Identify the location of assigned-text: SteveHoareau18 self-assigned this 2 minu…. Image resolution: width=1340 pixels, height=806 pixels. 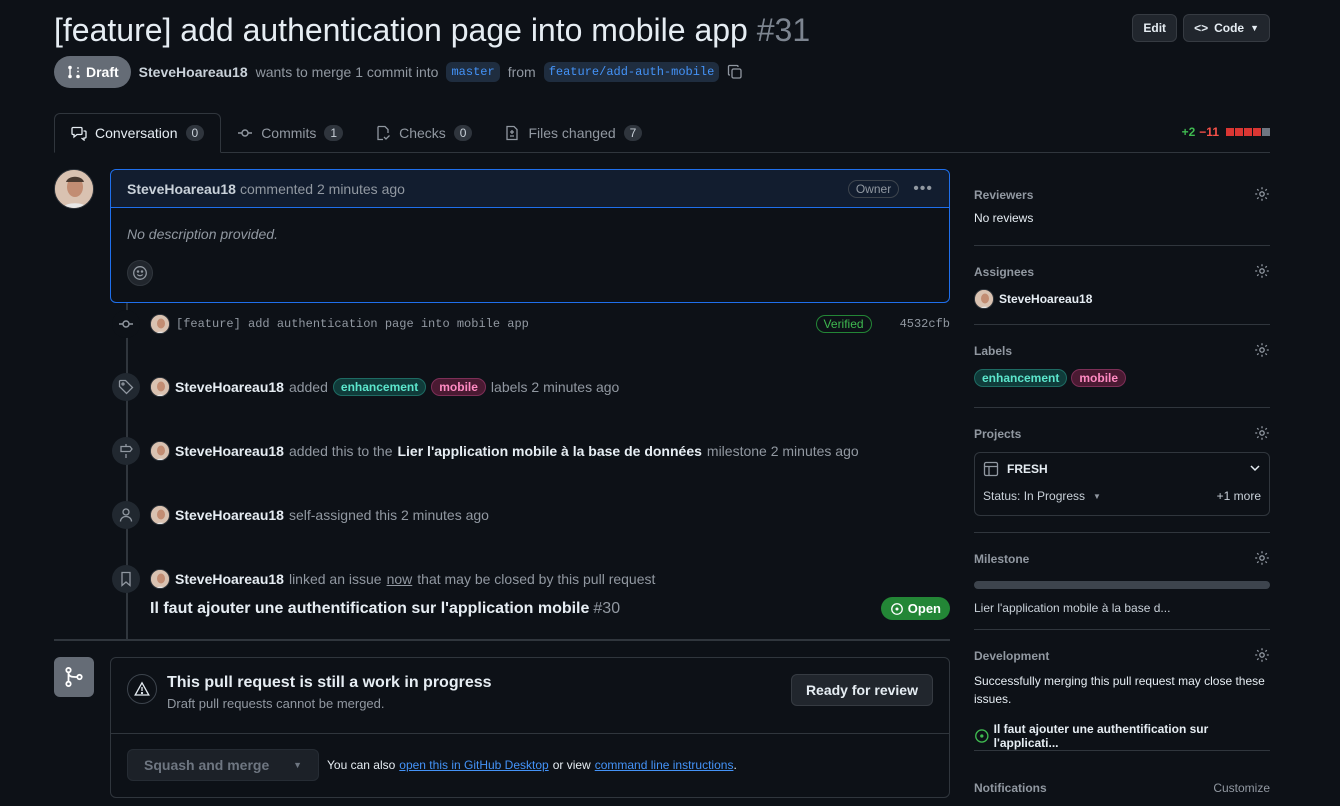
(319, 515).